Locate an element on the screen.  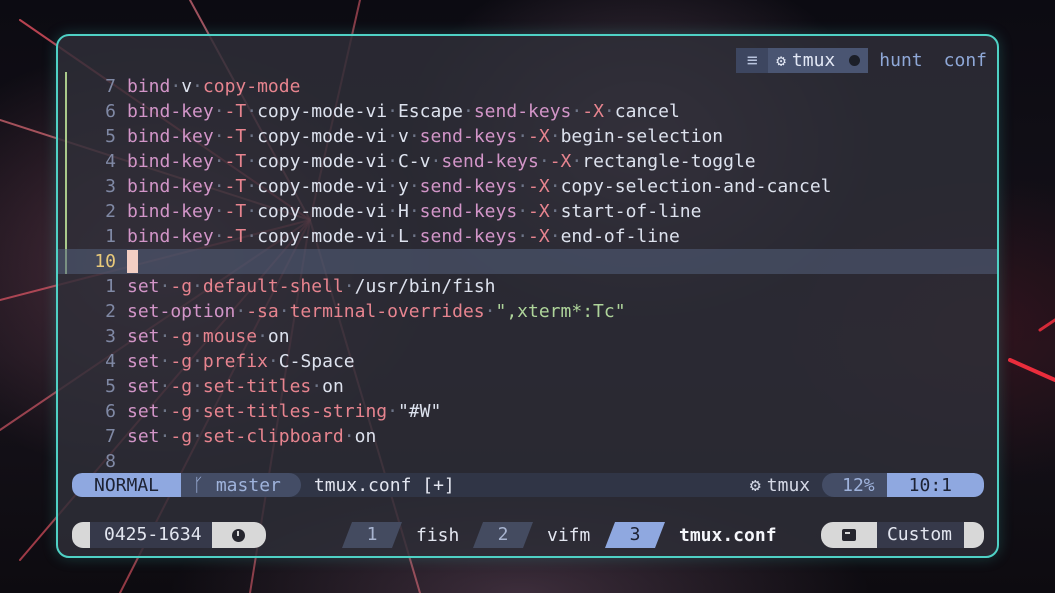
cursor-position: 10:1 is located at coordinates (935, 485).